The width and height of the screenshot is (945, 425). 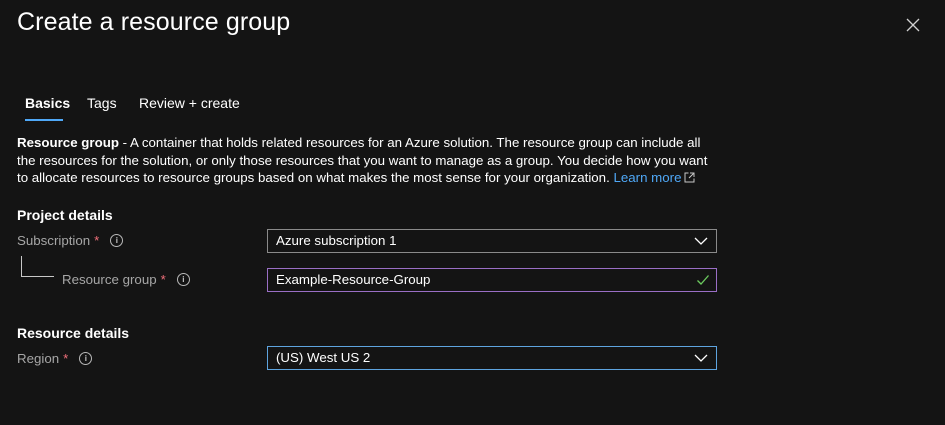 I want to click on hierarchy-connector, so click(x=37, y=266).